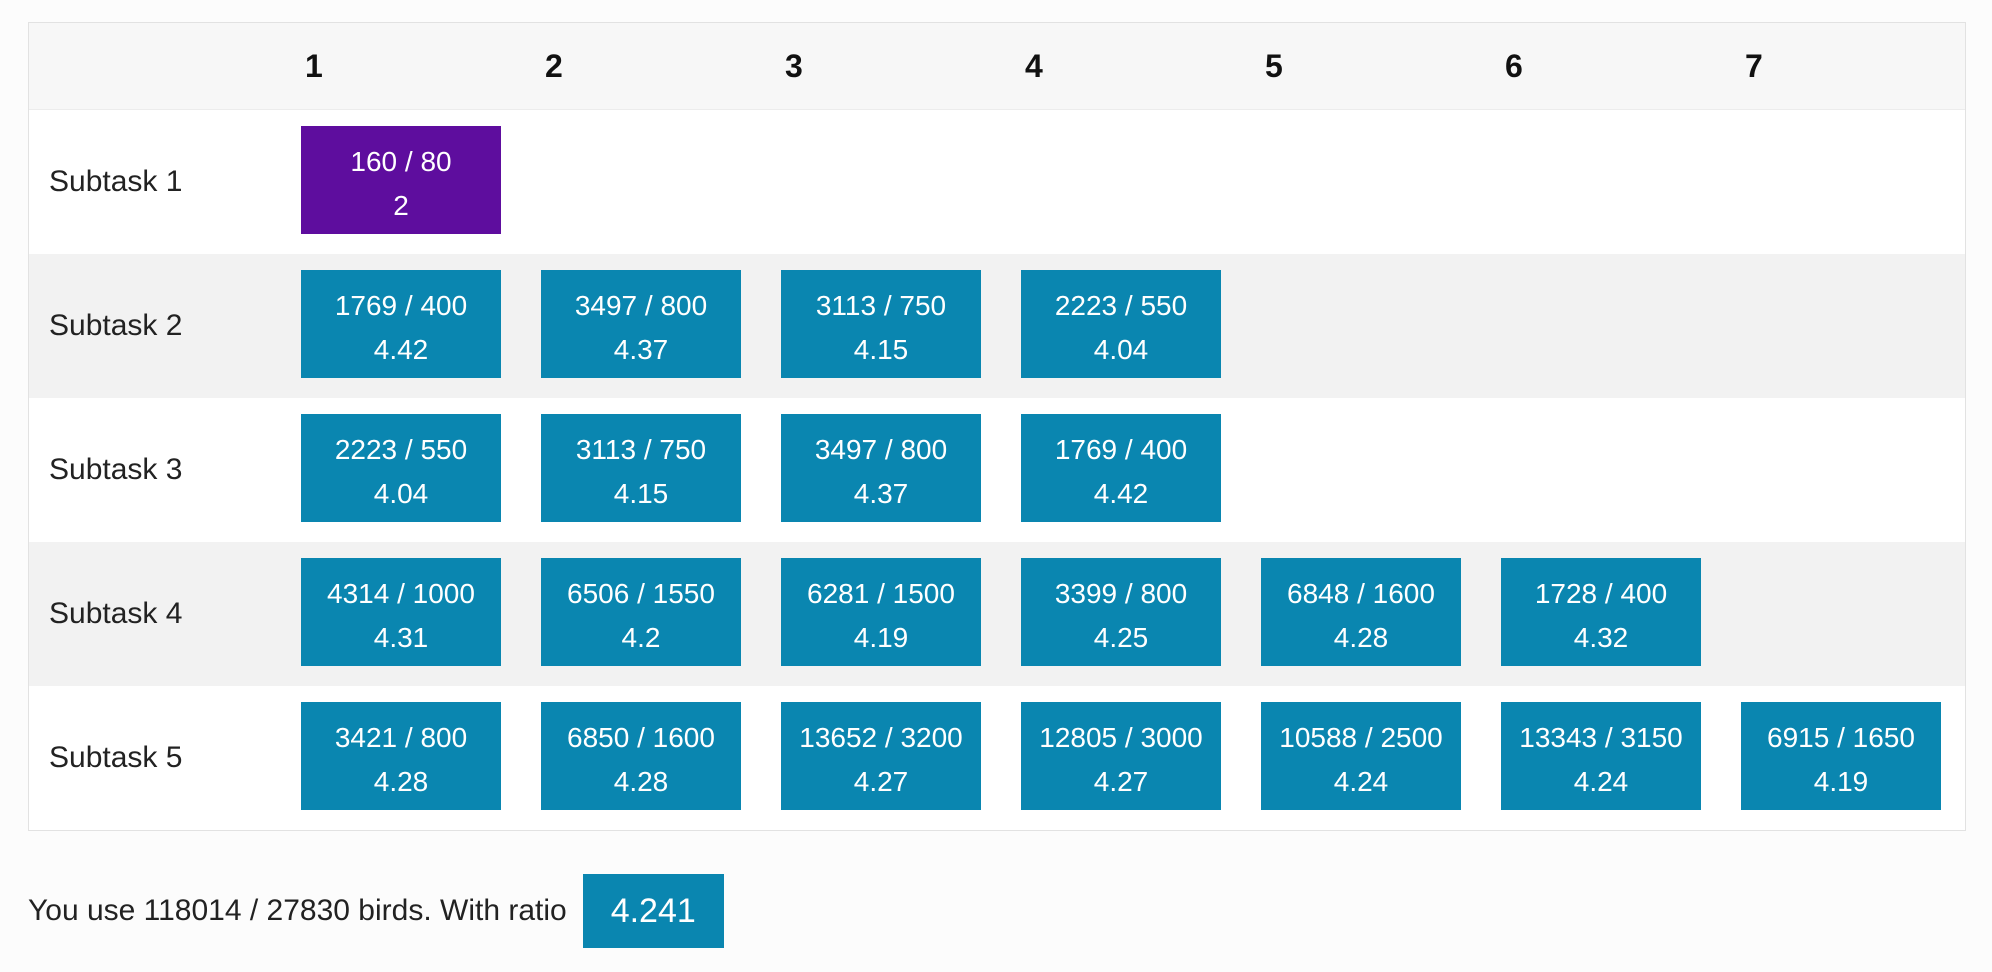 The width and height of the screenshot is (1992, 972). I want to click on score-cell: 1728 / 400 4.32, so click(1601, 612).